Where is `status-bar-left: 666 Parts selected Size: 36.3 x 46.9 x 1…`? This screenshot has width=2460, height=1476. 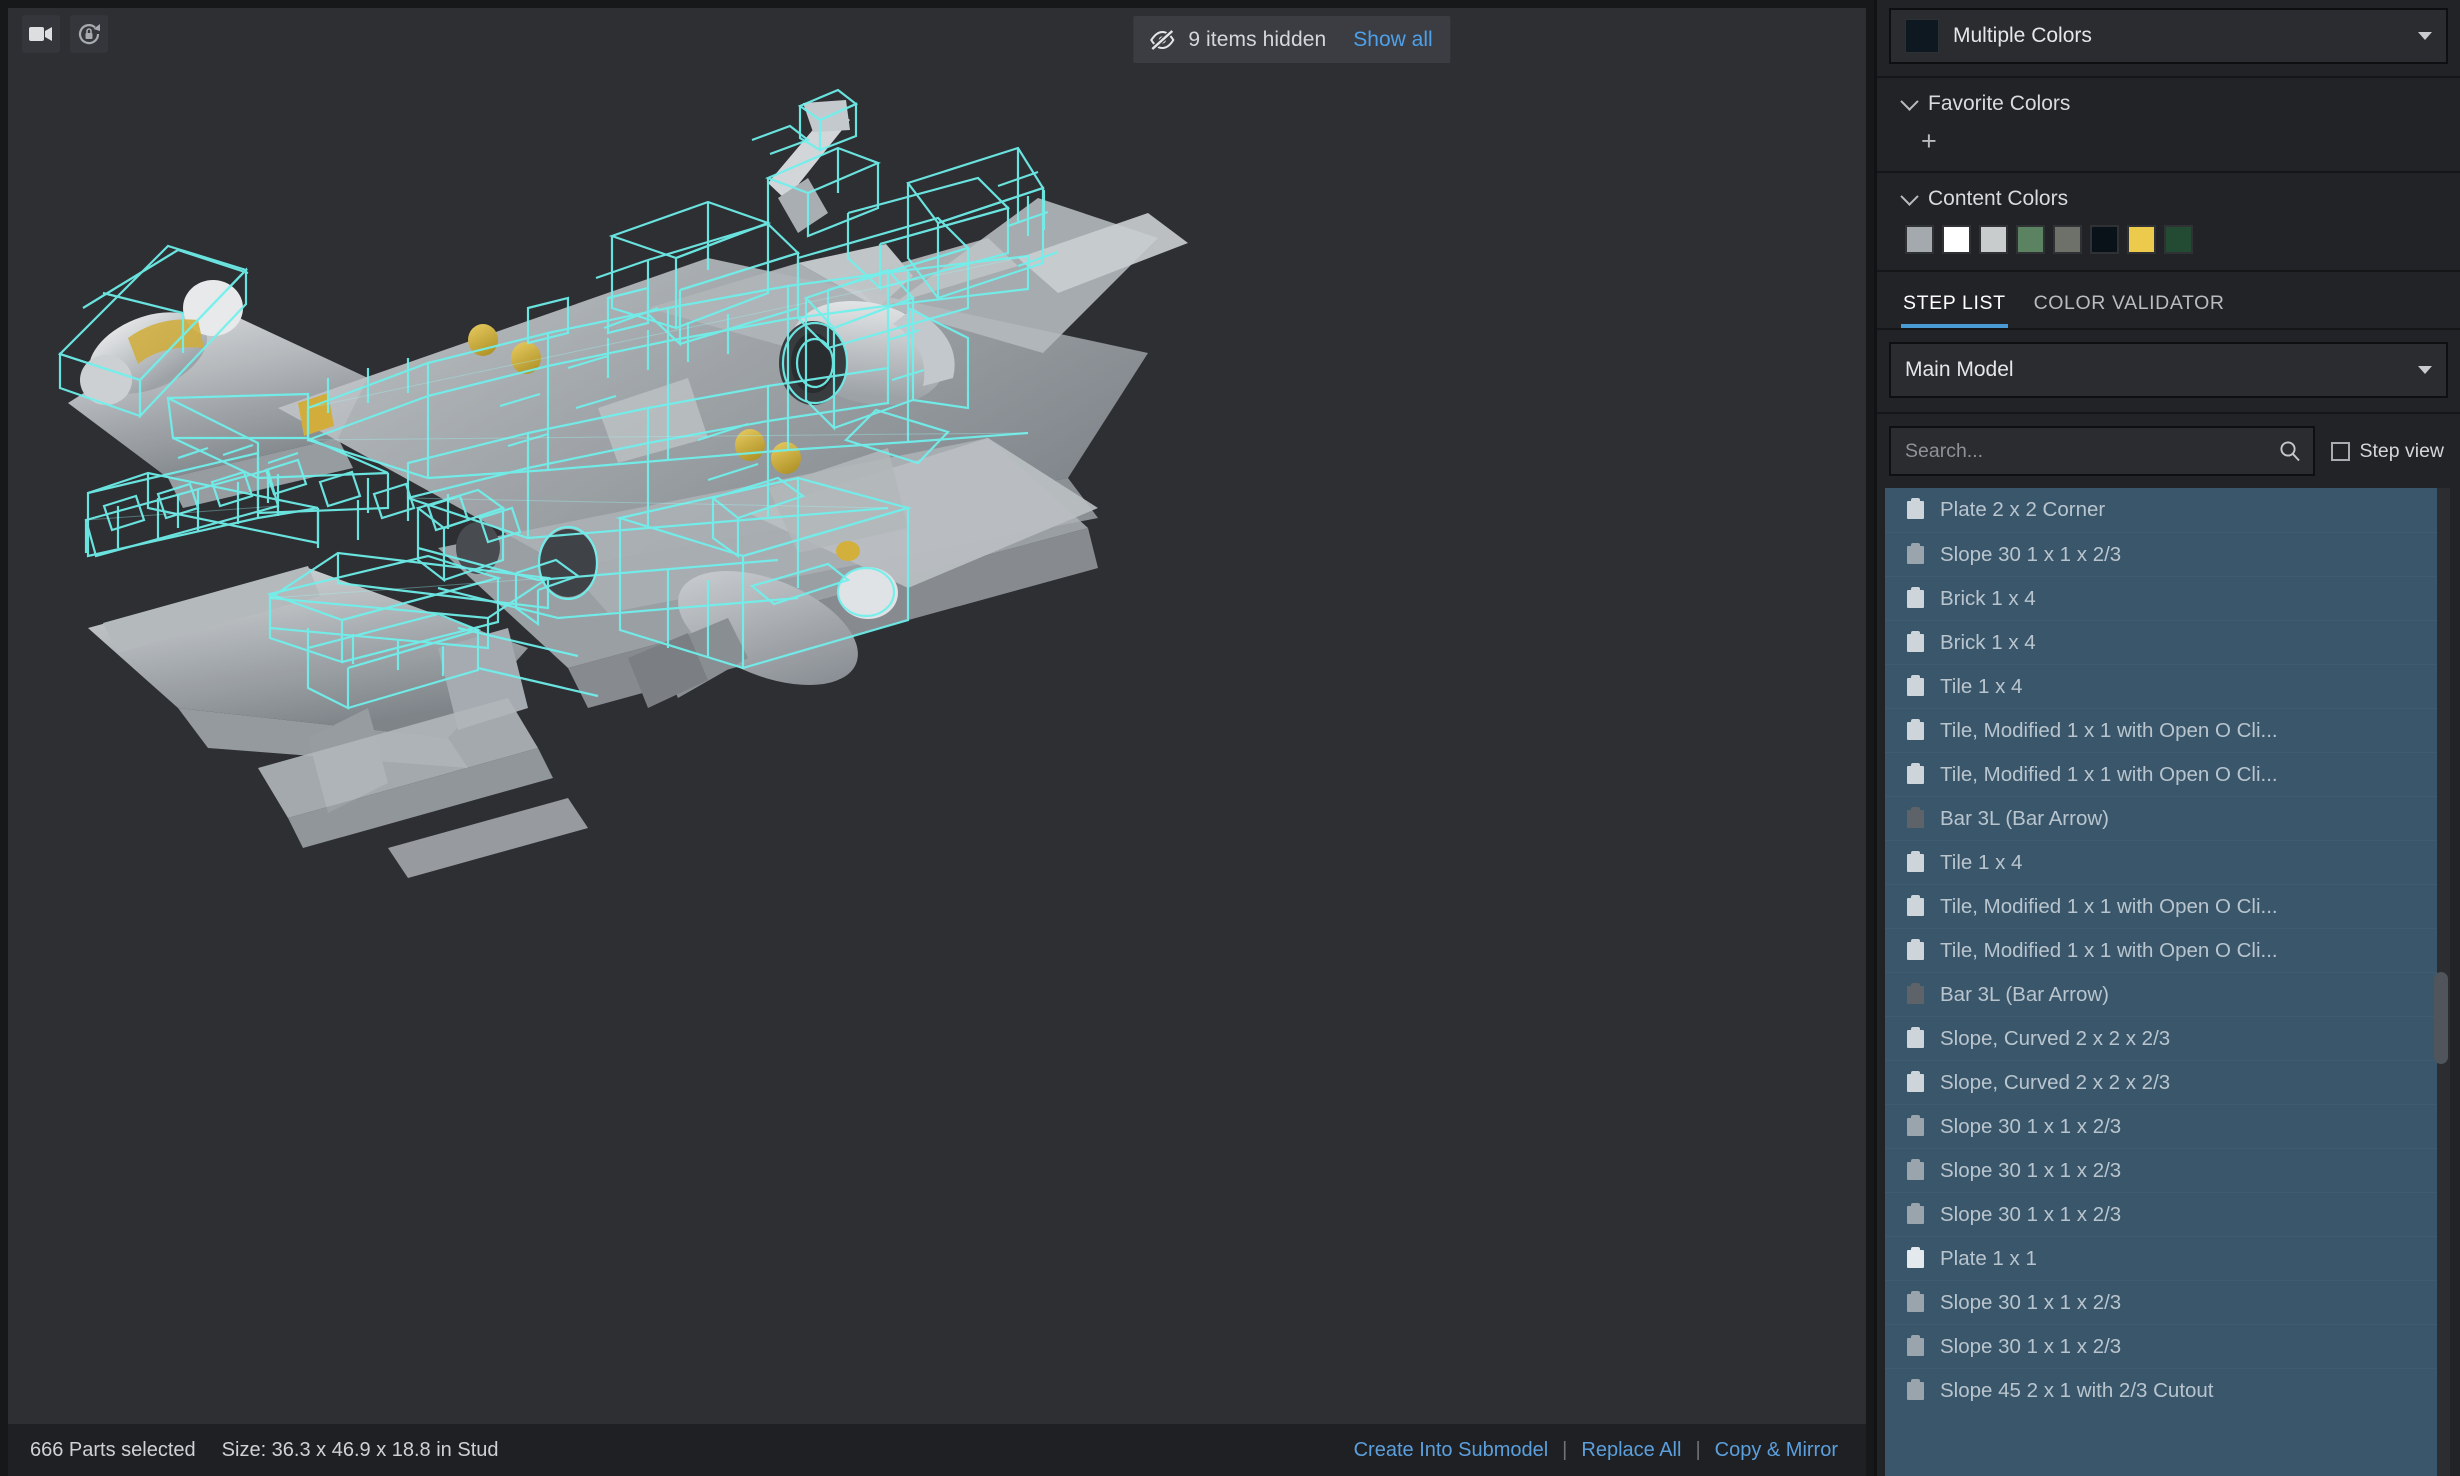 status-bar-left: 666 Parts selected Size: 36.3 x 46.9 x 1… is located at coordinates (253, 1450).